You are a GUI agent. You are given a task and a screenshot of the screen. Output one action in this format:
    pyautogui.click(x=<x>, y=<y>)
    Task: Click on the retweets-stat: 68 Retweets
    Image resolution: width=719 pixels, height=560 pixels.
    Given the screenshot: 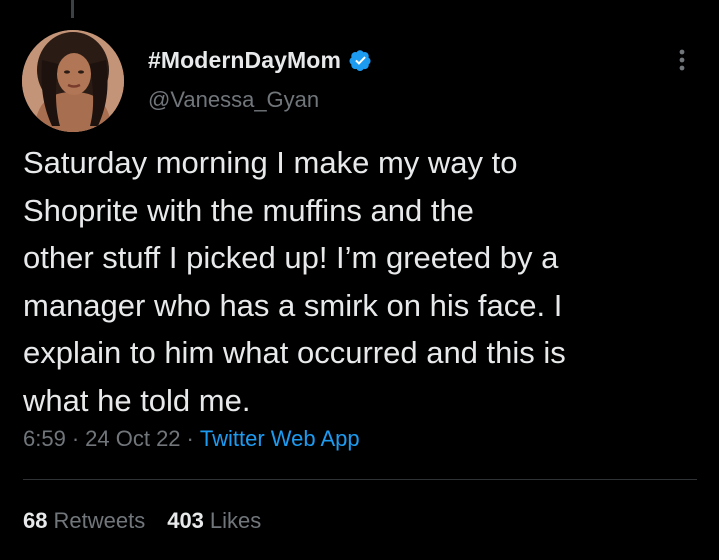 What is the action you would take?
    pyautogui.click(x=84, y=521)
    